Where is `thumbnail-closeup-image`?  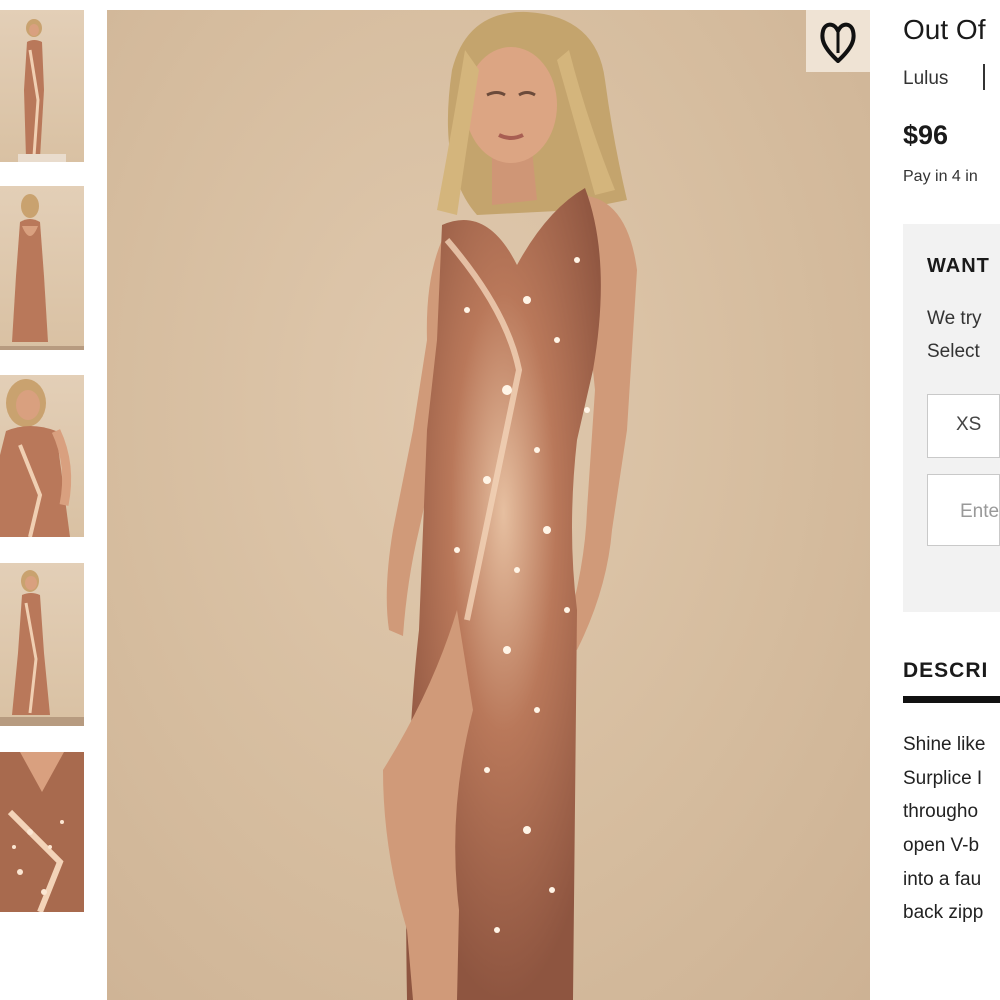 thumbnail-closeup-image is located at coordinates (36, 458).